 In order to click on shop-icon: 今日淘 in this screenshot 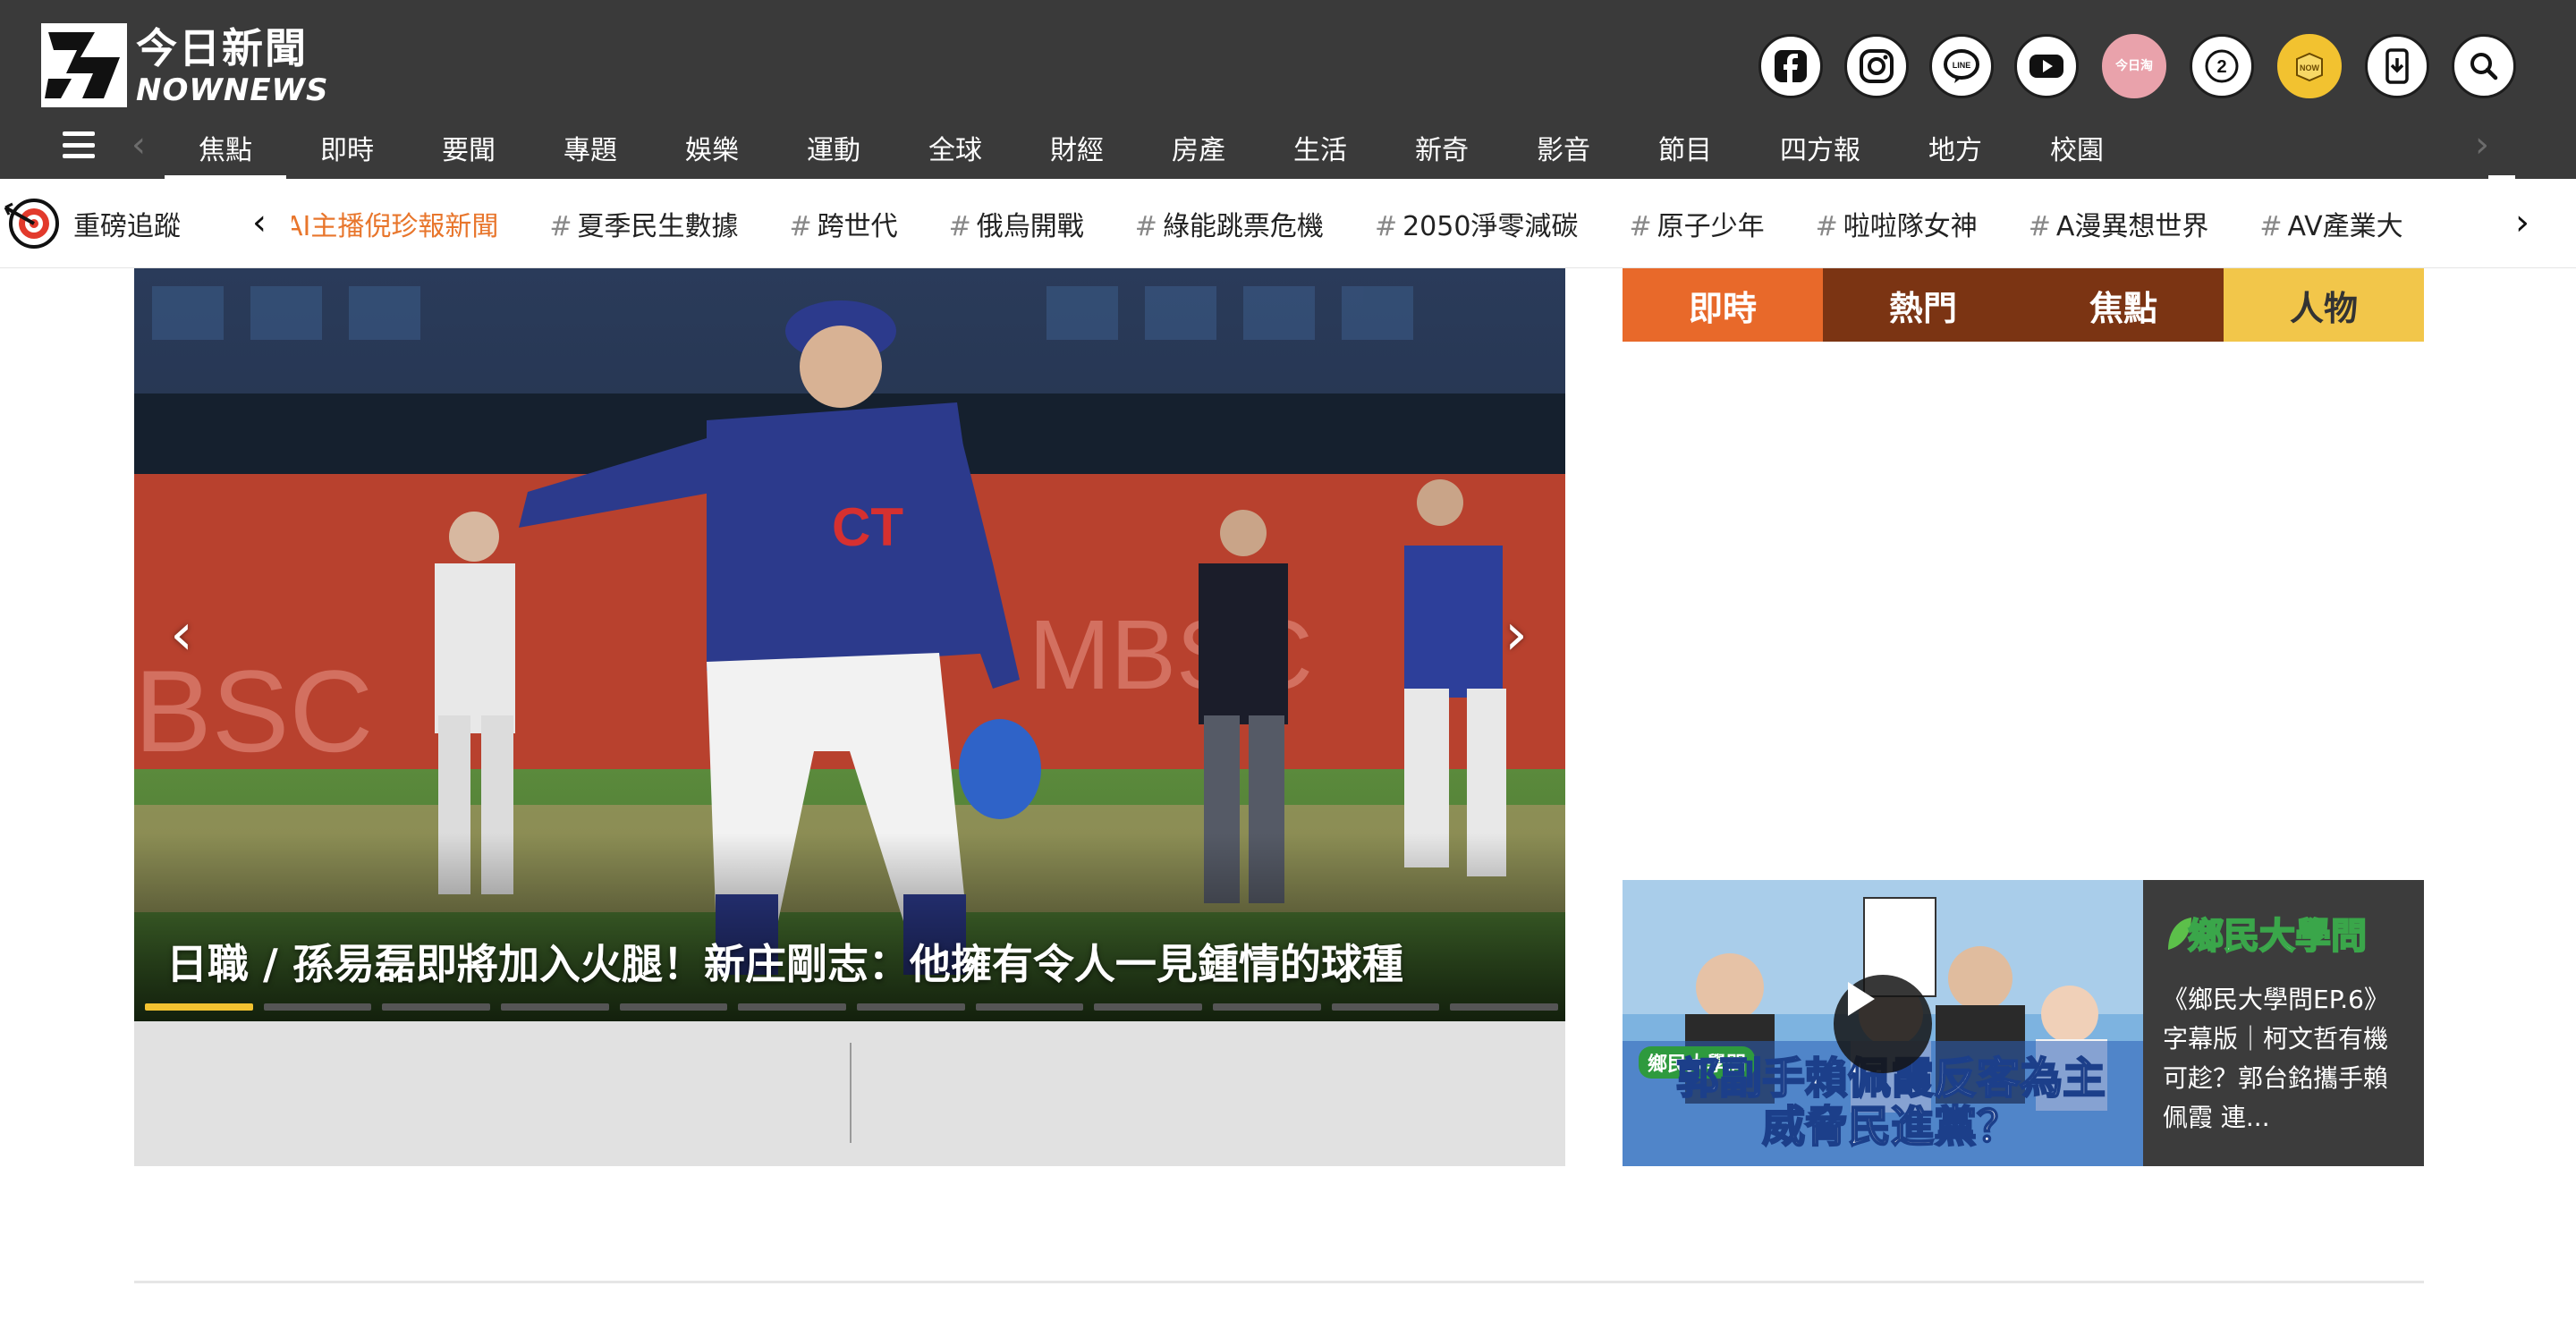, I will do `click(2134, 65)`.